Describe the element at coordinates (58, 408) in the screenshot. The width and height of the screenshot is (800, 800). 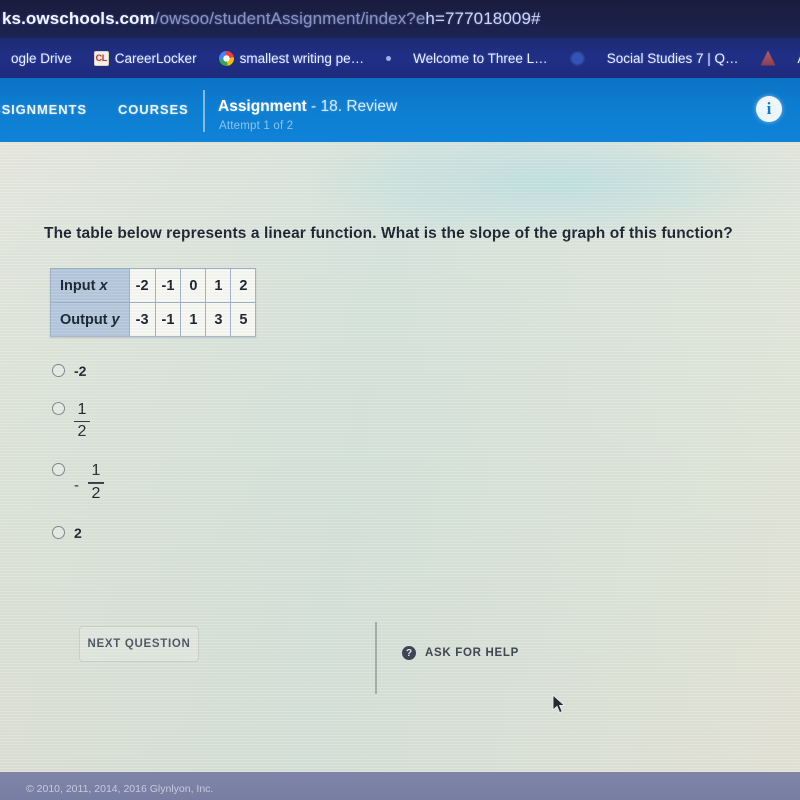
I see `radio-button-b` at that location.